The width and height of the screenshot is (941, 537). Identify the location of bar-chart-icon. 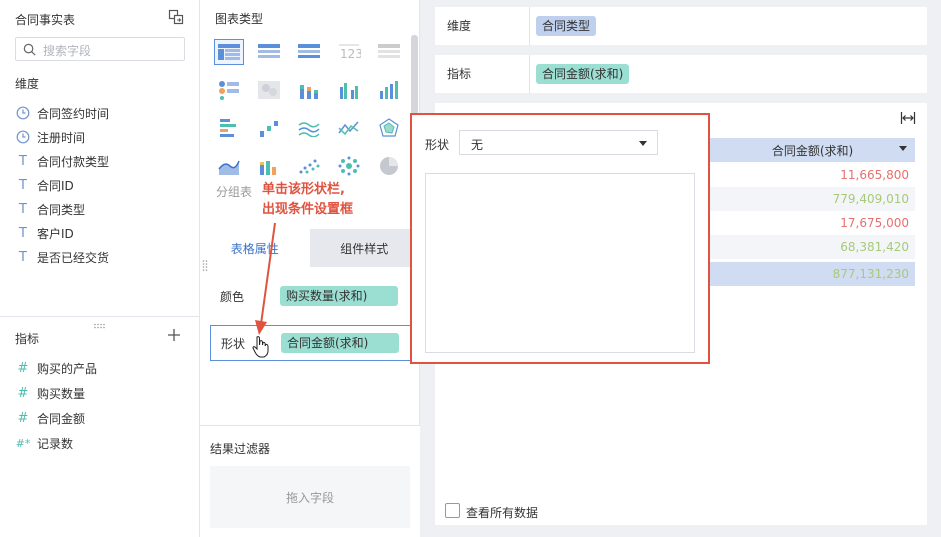
(229, 128).